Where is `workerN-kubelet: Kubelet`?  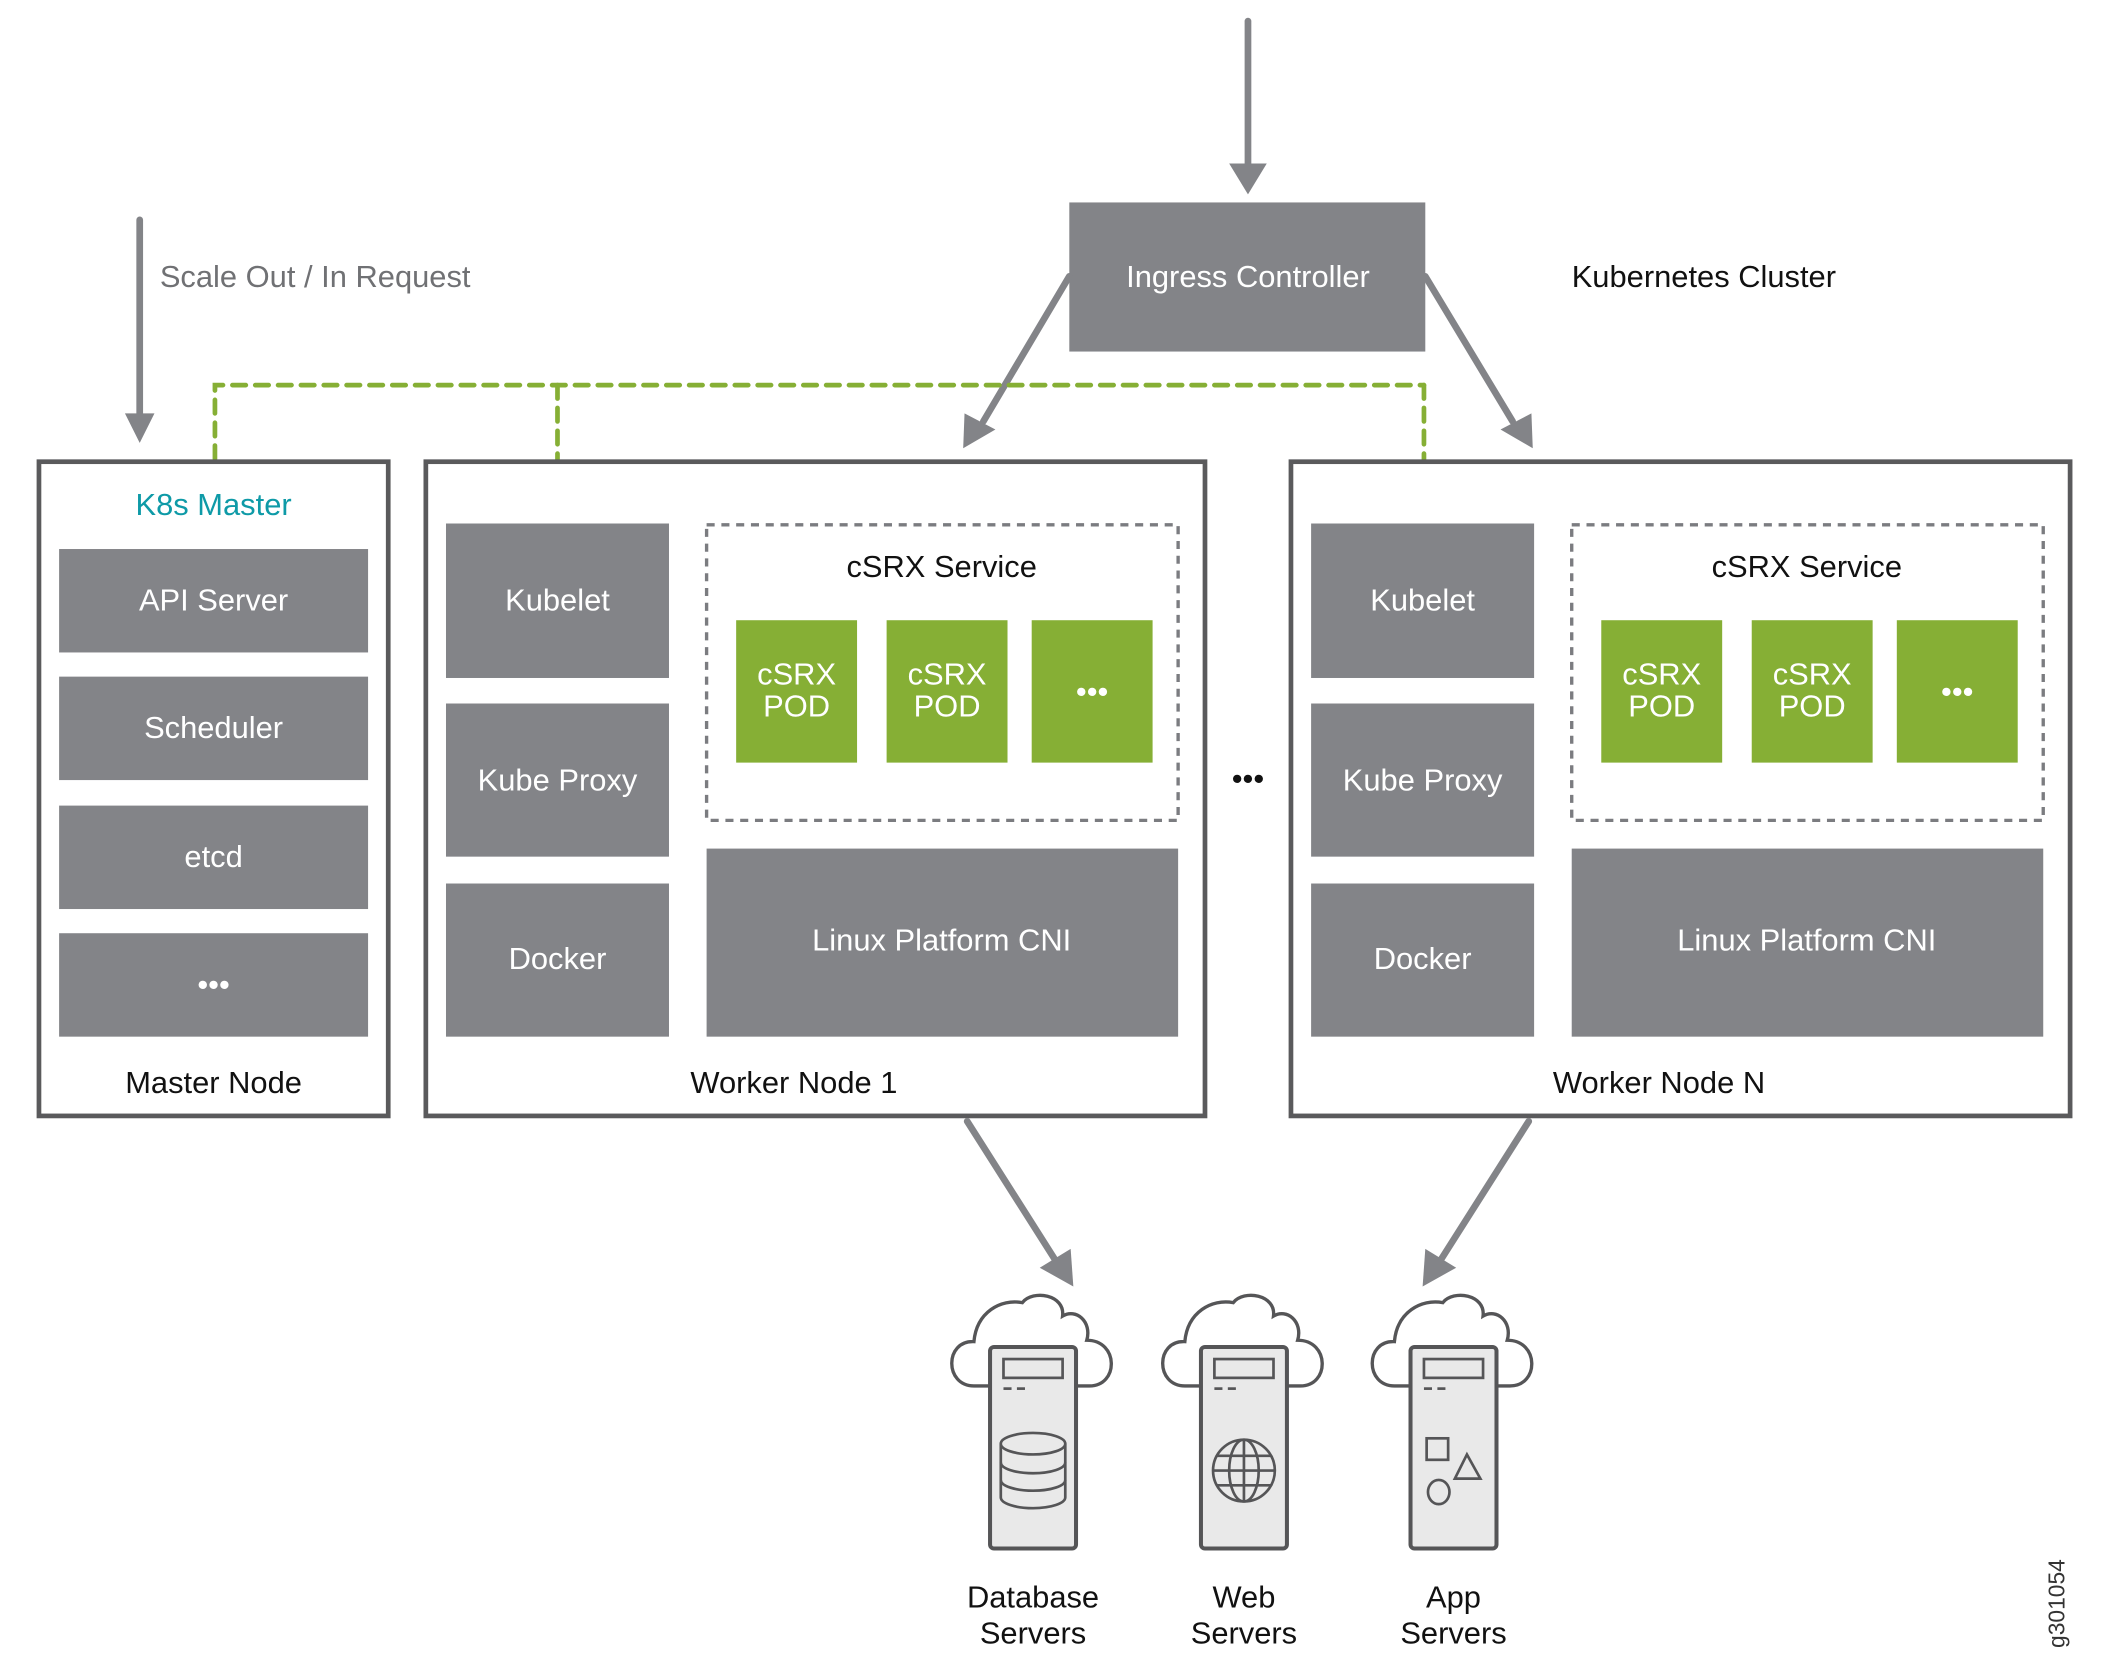
workerN-kubelet: Kubelet is located at coordinates (1423, 600).